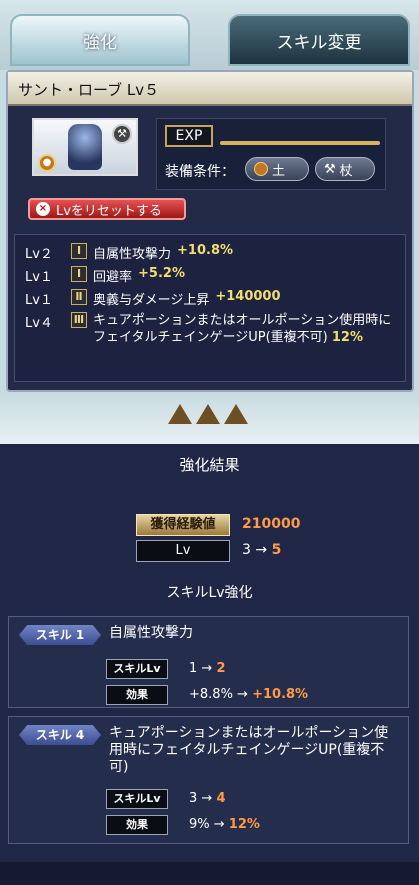 The height and width of the screenshot is (885, 419). Describe the element at coordinates (79, 297) in the screenshot. I see `skill-rank: Ⅱ` at that location.